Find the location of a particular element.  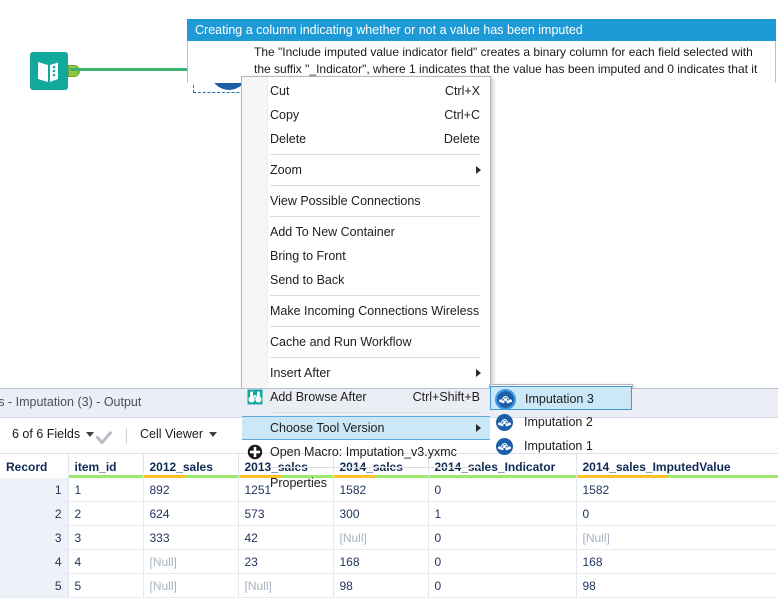

column-header-label: Record is located at coordinates (27, 467).